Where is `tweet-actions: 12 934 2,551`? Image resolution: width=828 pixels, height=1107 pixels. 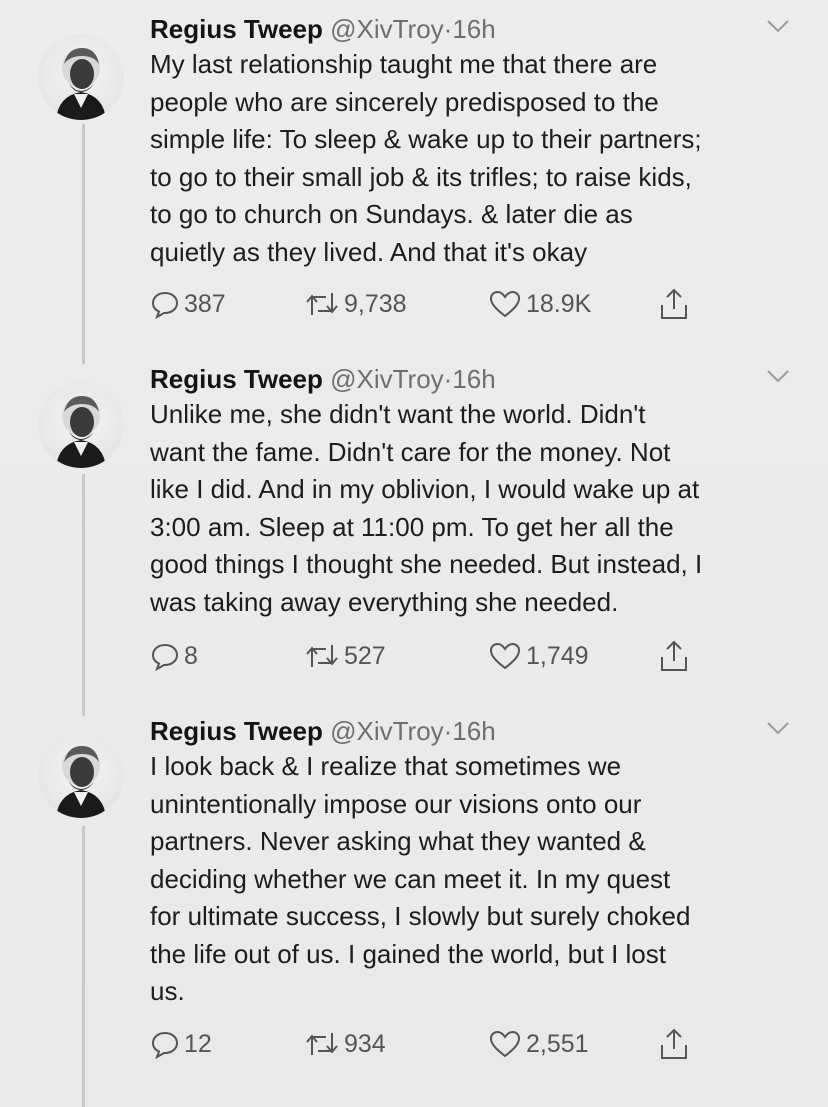
tweet-actions: 12 934 2,551 is located at coordinates (430, 1044).